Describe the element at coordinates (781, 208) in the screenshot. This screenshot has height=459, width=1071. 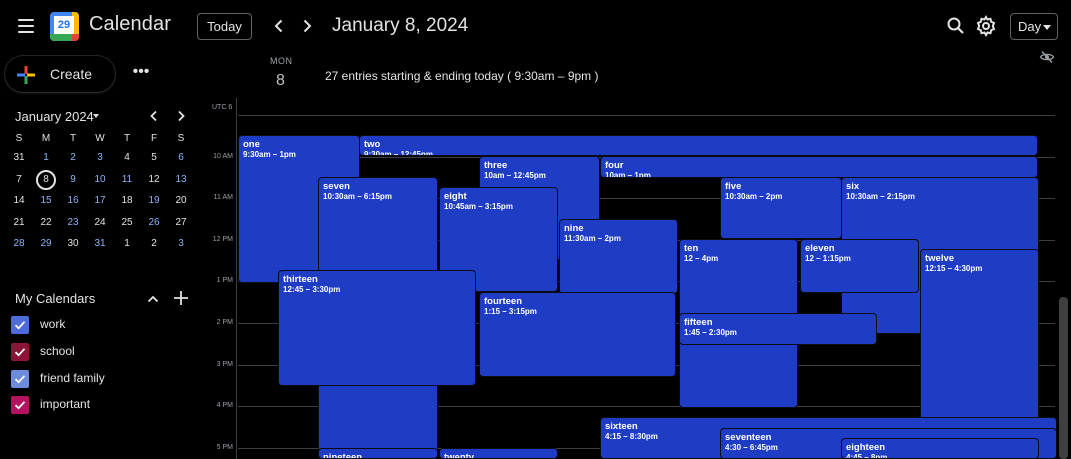
I see `event-five: five 10:30am – 2pm` at that location.